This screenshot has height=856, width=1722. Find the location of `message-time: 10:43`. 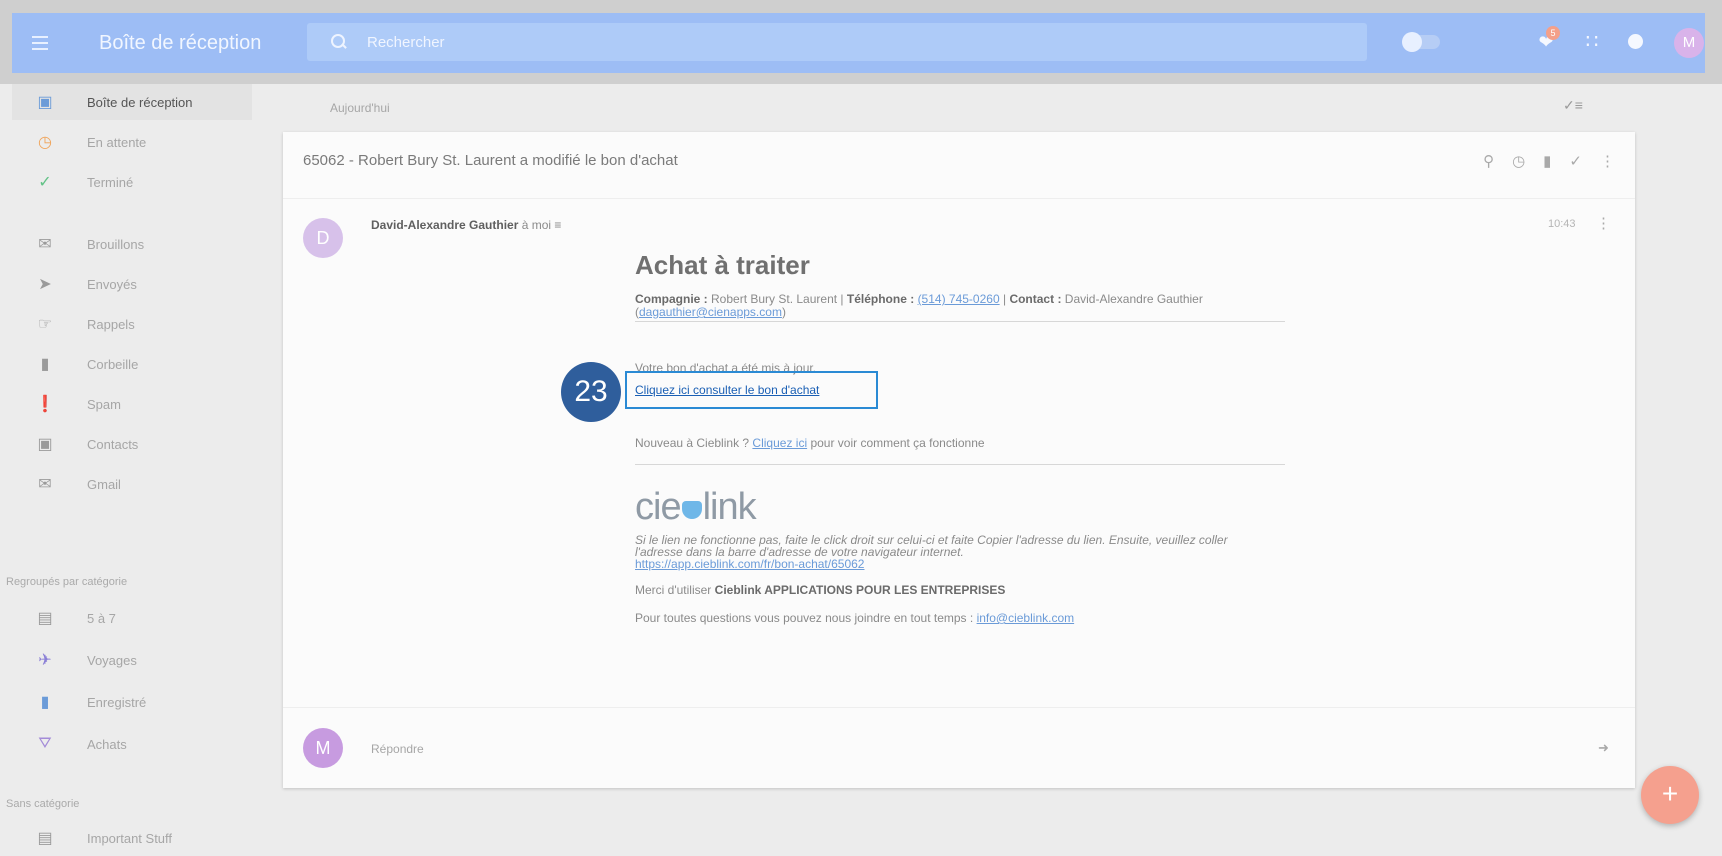

message-time: 10:43 is located at coordinates (1562, 224).